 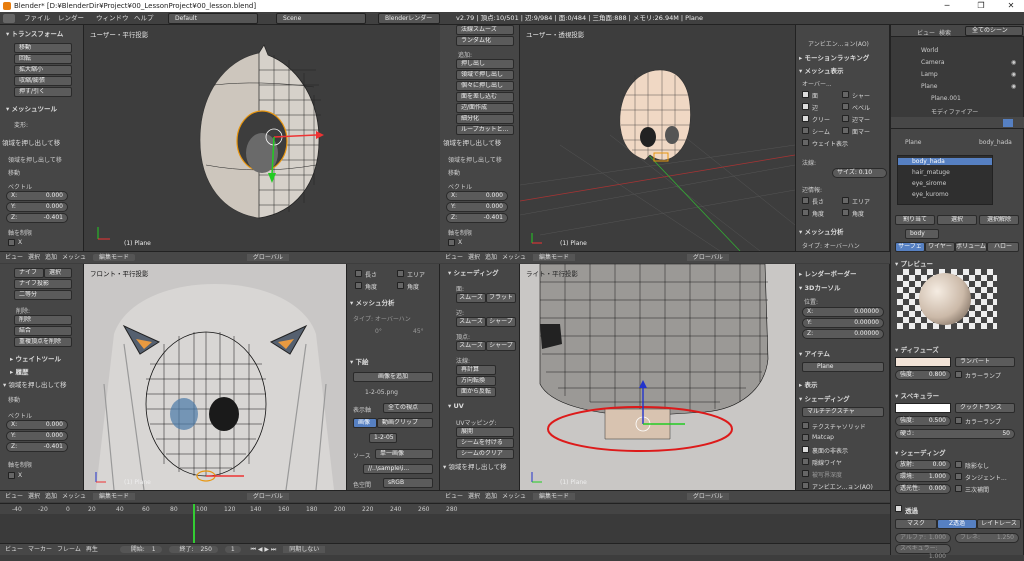 I want to click on cursor-x-field: X: 0.00000, so click(x=843, y=312).